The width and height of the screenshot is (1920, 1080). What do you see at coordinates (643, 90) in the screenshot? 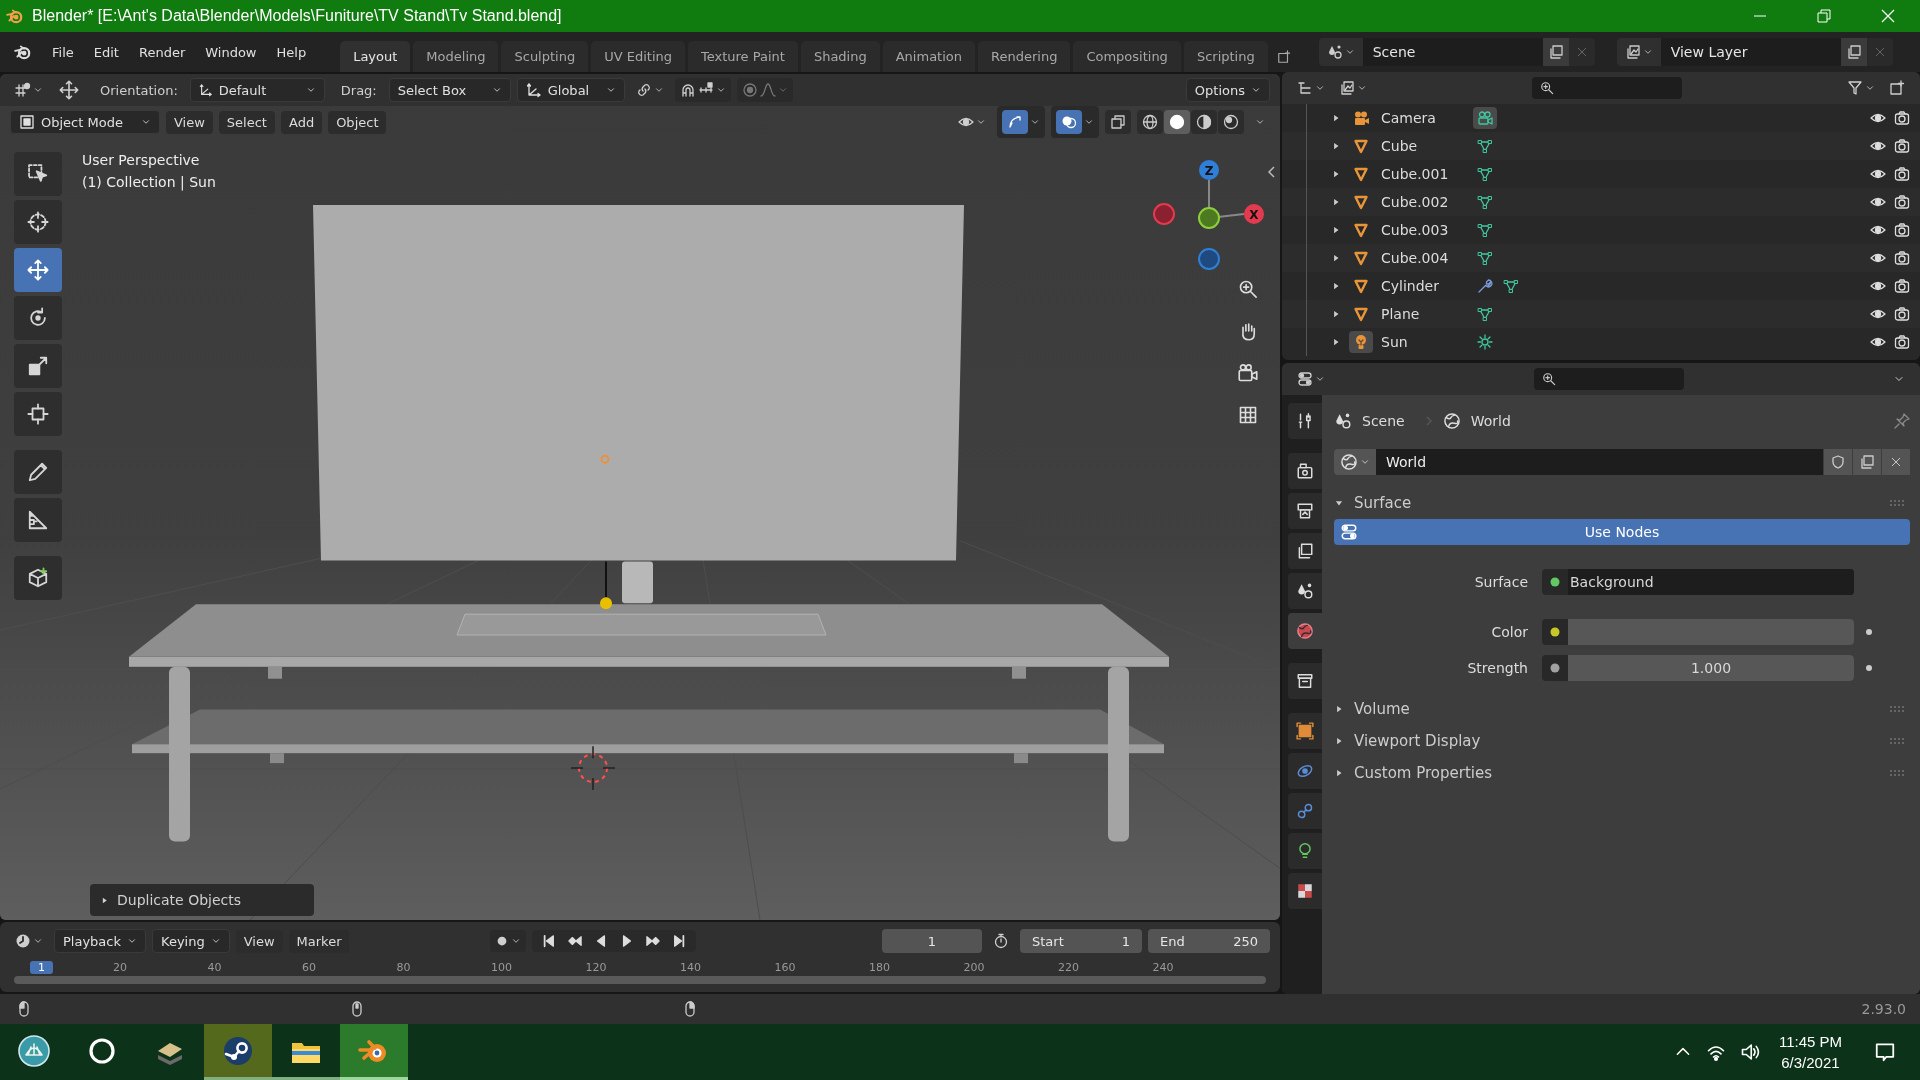
I see `link-icon` at bounding box center [643, 90].